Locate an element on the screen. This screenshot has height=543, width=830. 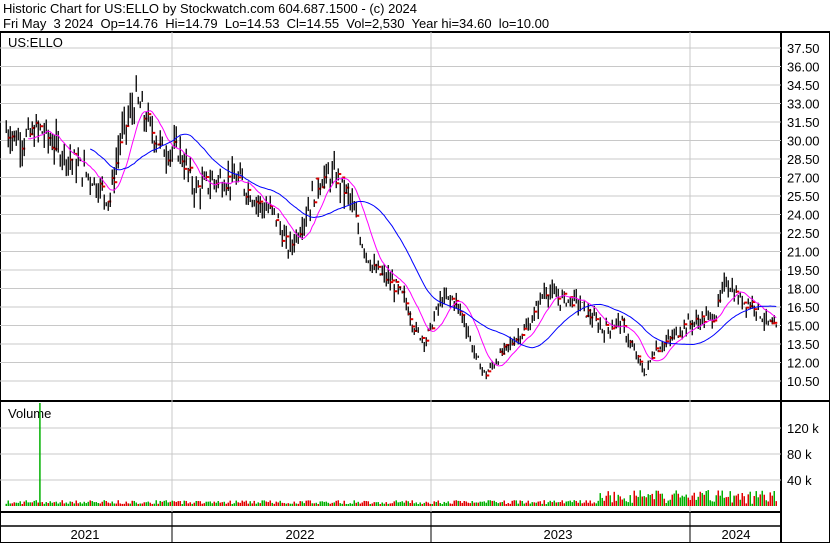
x-year-label: 2022 is located at coordinates (300, 534).